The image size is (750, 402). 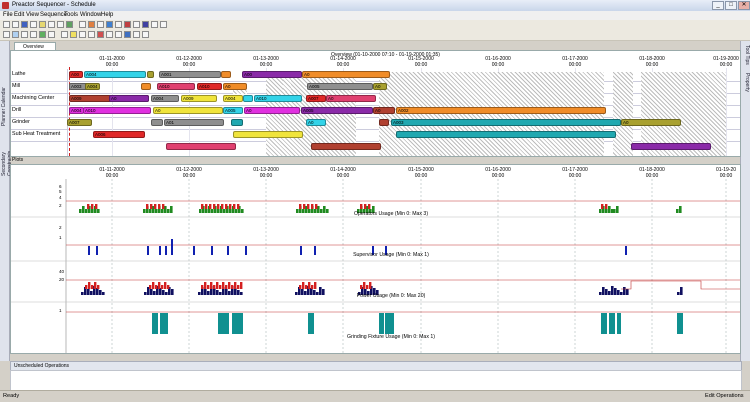 What do you see at coordinates (744, 5) in the screenshot?
I see `close-button: ✕` at bounding box center [744, 5].